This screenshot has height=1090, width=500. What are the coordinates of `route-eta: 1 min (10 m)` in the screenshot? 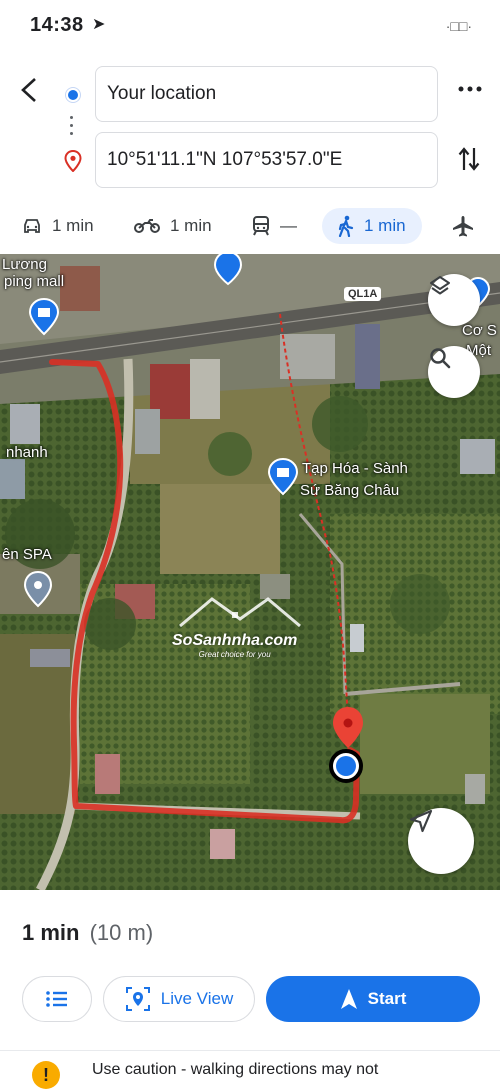 It's located at (87, 933).